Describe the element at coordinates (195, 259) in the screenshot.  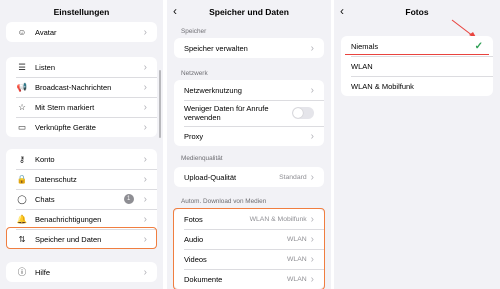
I see `item-label: Videos` at that location.